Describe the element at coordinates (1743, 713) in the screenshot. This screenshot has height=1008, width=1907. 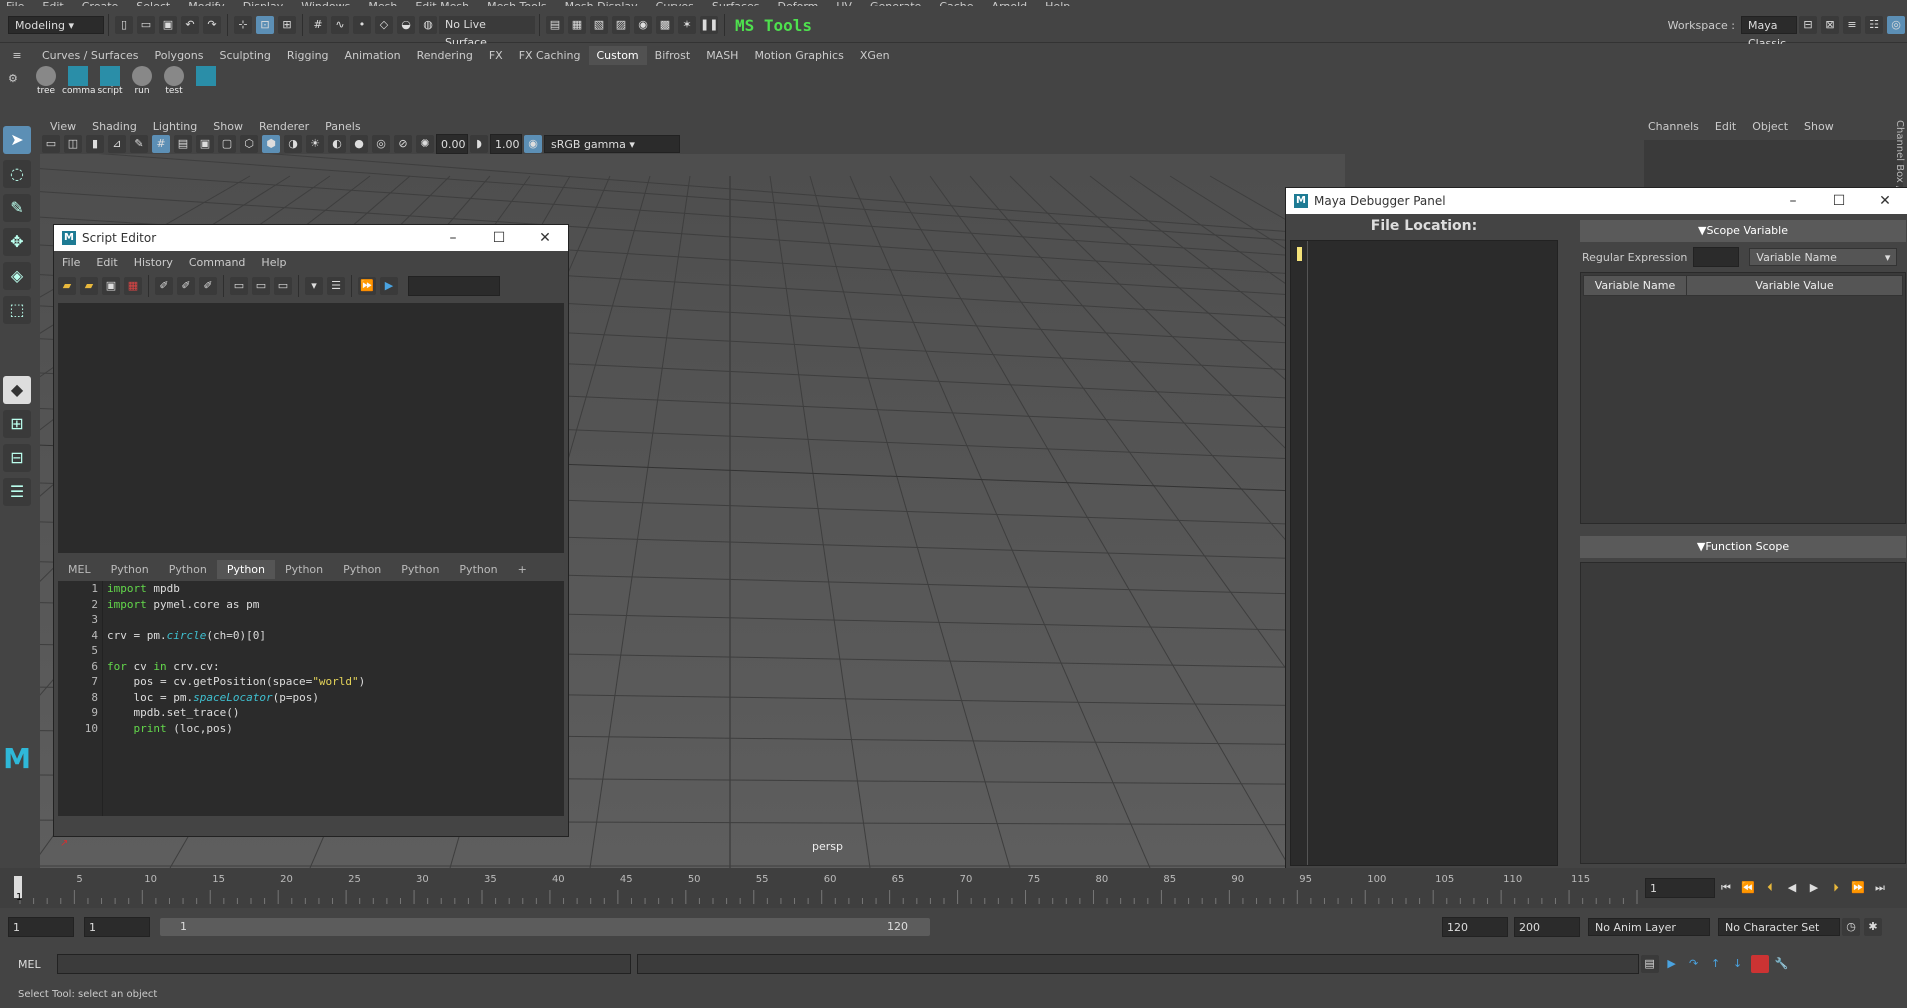
I see `function-scope-panel` at that location.